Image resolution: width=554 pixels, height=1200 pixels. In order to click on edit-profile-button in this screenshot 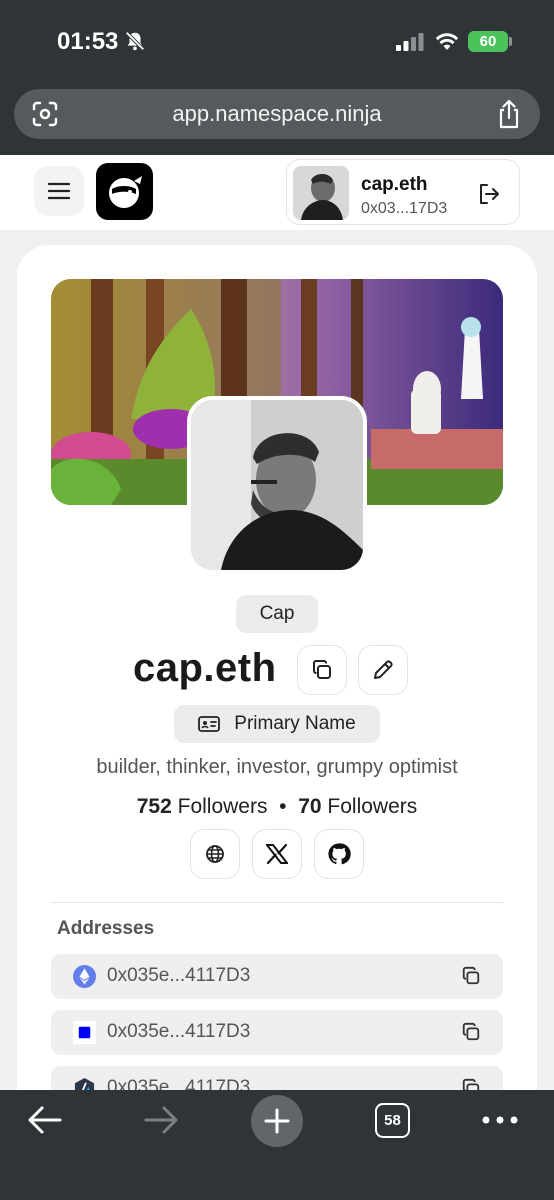, I will do `click(383, 670)`.